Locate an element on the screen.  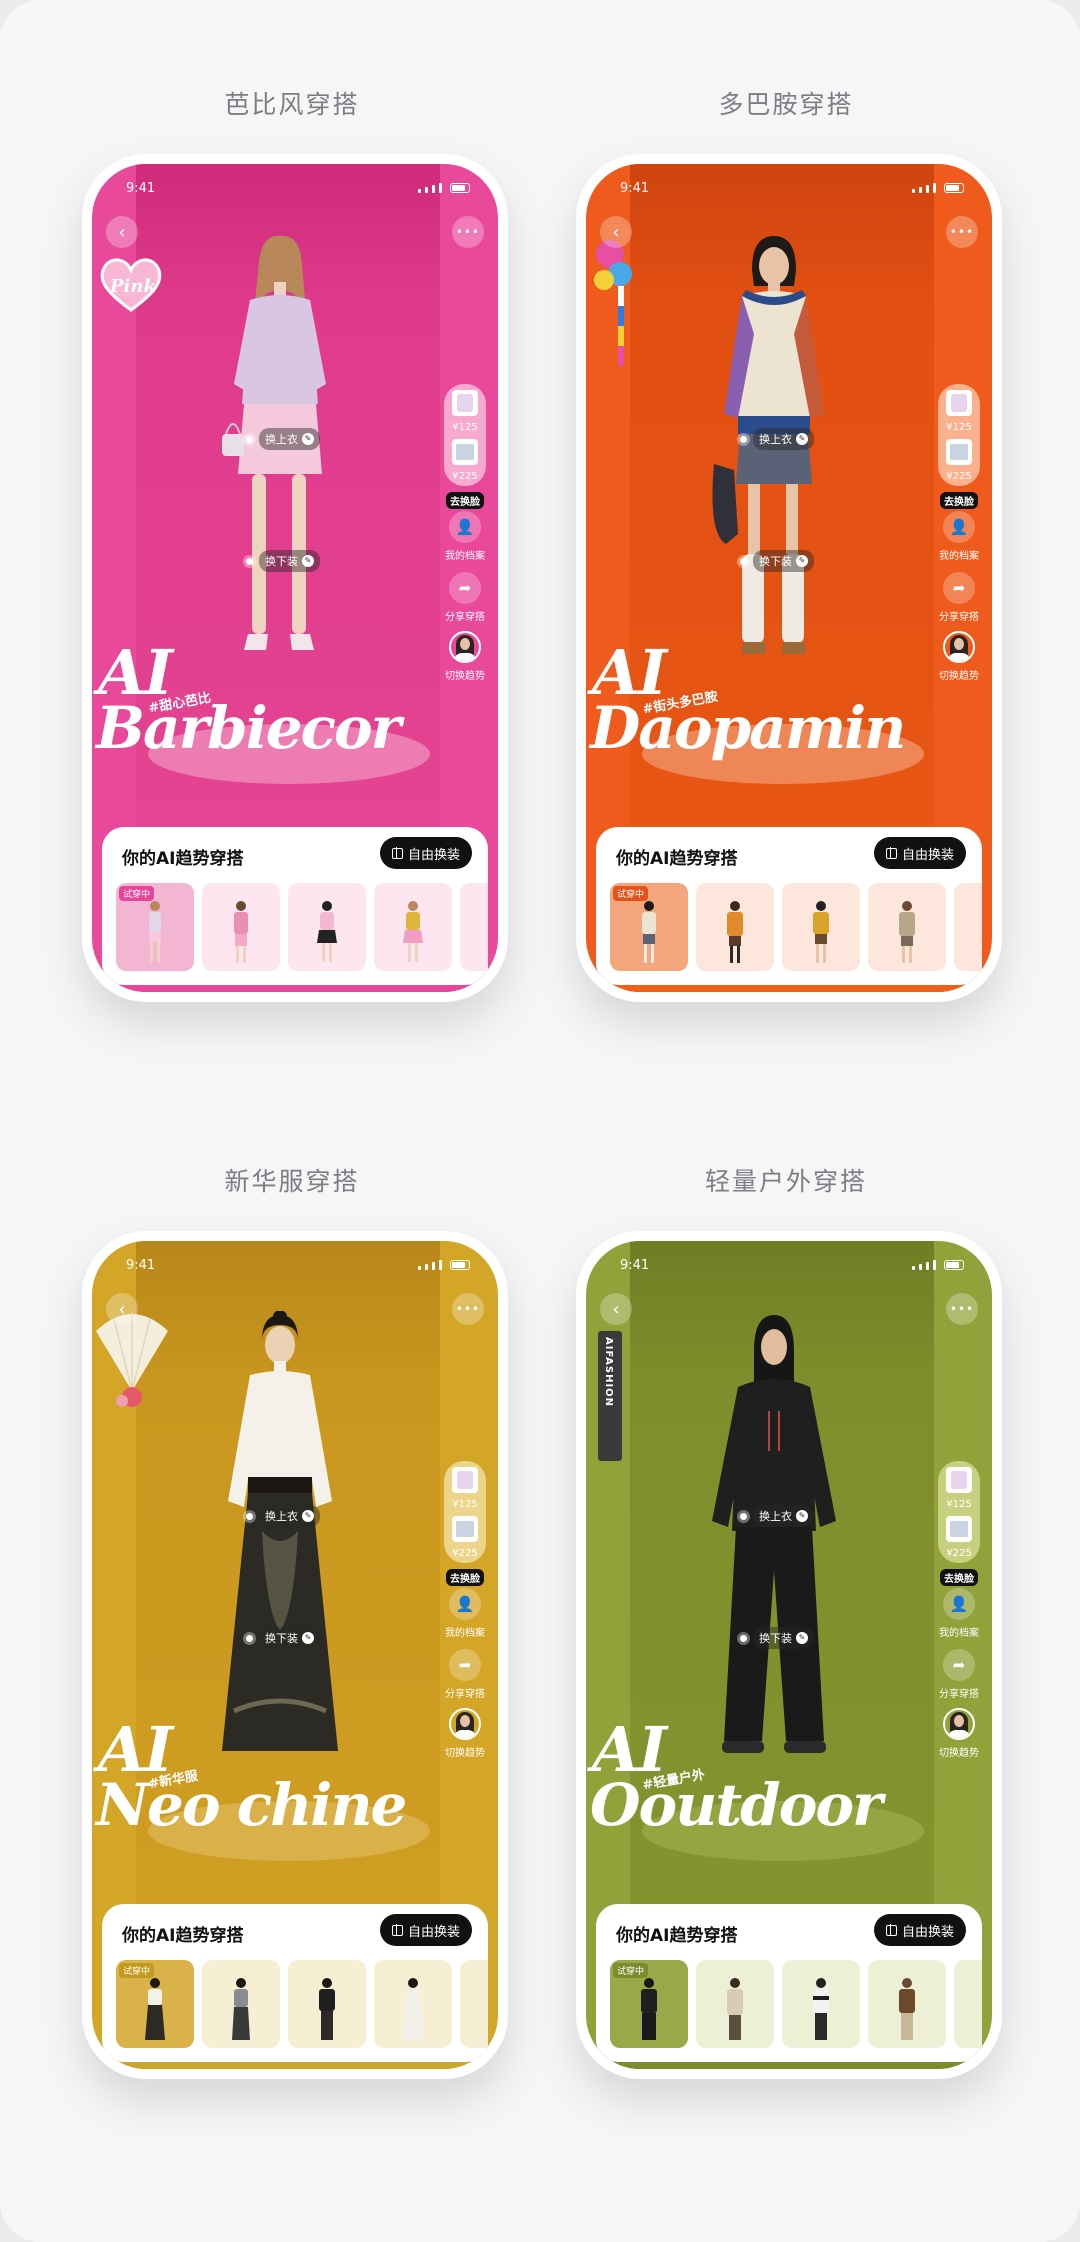
grid-icon is located at coordinates (397, 1930).